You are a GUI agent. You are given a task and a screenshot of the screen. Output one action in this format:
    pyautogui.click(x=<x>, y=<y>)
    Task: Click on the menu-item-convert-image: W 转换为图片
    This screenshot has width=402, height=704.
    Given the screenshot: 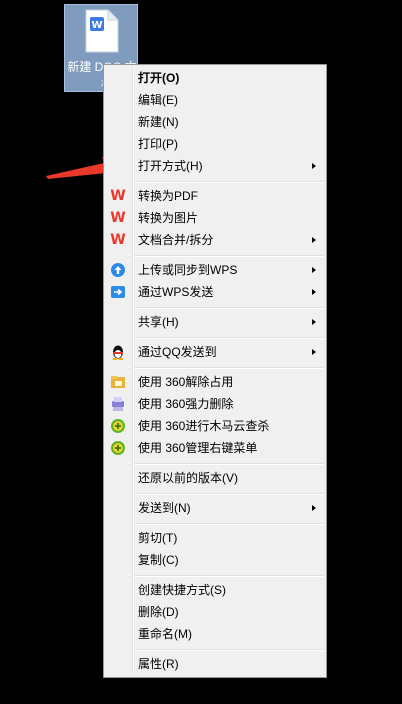 What is the action you would take?
    pyautogui.click(x=215, y=218)
    